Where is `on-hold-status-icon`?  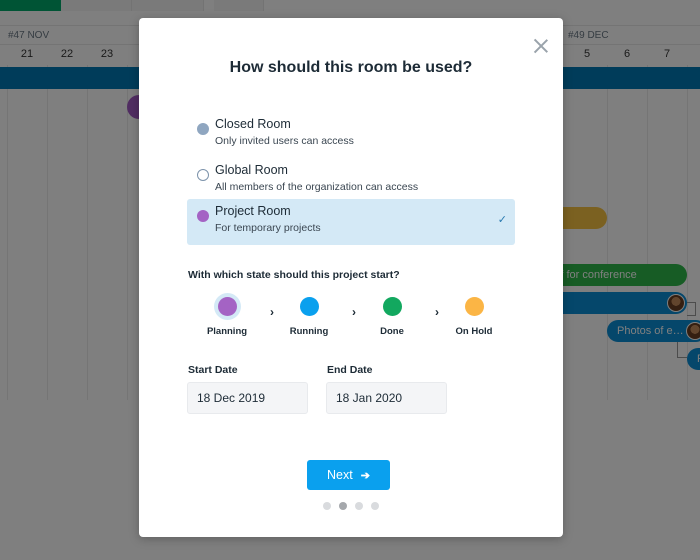
on-hold-status-icon is located at coordinates (474, 306).